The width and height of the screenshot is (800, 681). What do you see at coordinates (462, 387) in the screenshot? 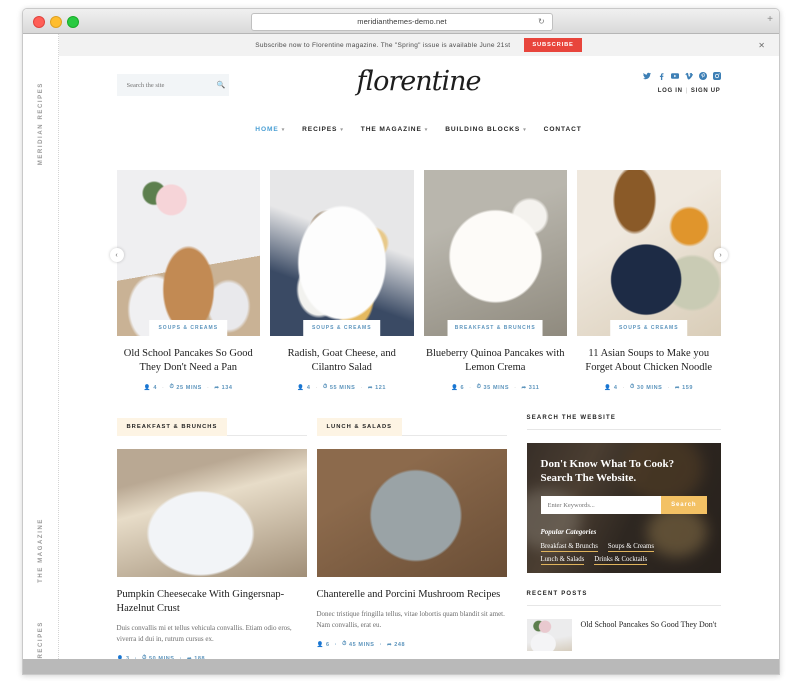
I see `comments-count: 6` at bounding box center [462, 387].